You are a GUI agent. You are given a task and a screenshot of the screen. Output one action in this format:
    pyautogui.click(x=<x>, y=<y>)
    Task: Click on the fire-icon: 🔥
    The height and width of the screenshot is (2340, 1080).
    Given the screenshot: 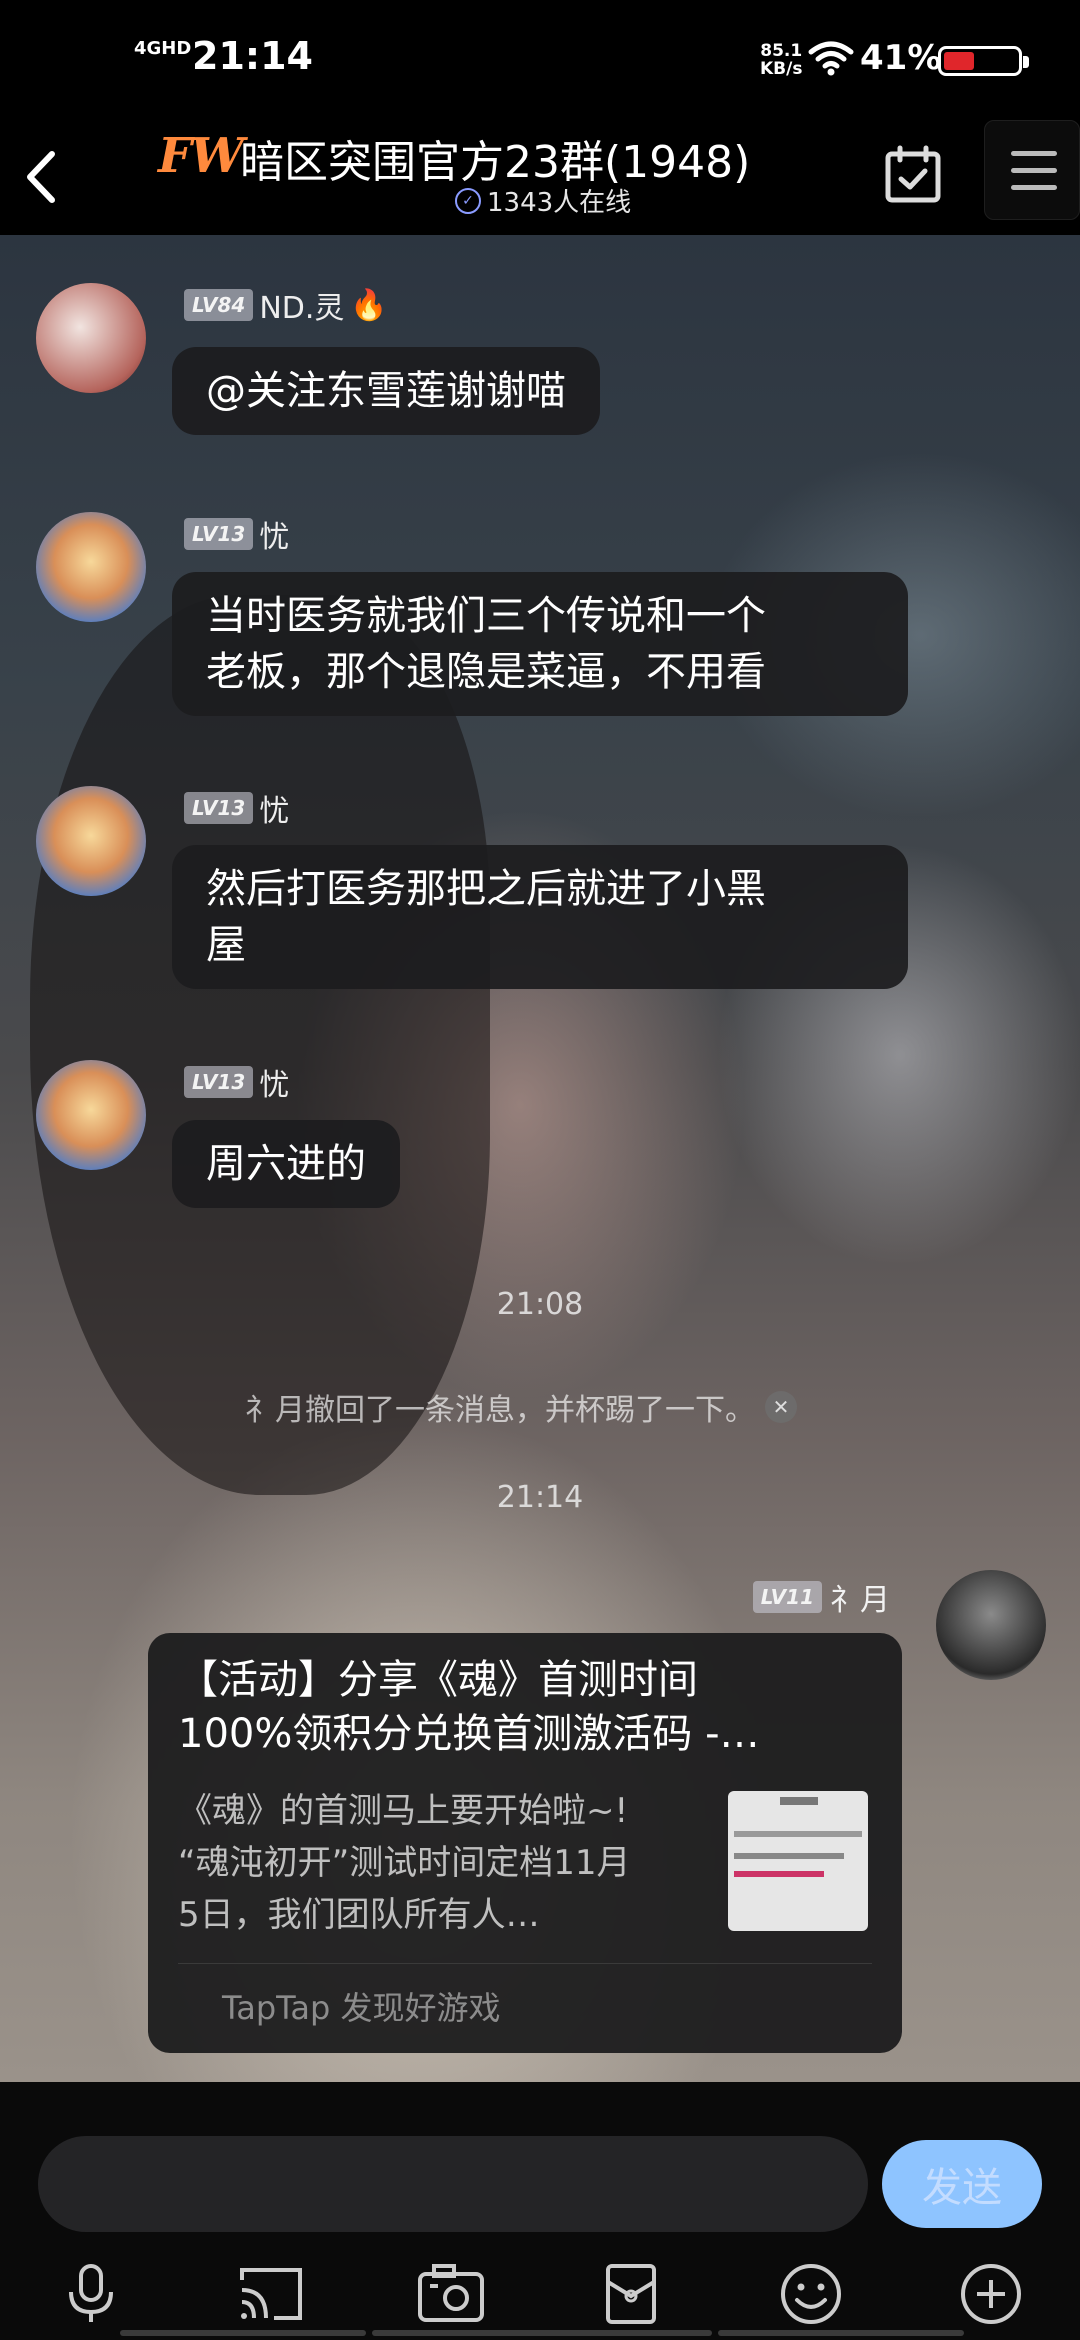 What is the action you would take?
    pyautogui.click(x=369, y=305)
    